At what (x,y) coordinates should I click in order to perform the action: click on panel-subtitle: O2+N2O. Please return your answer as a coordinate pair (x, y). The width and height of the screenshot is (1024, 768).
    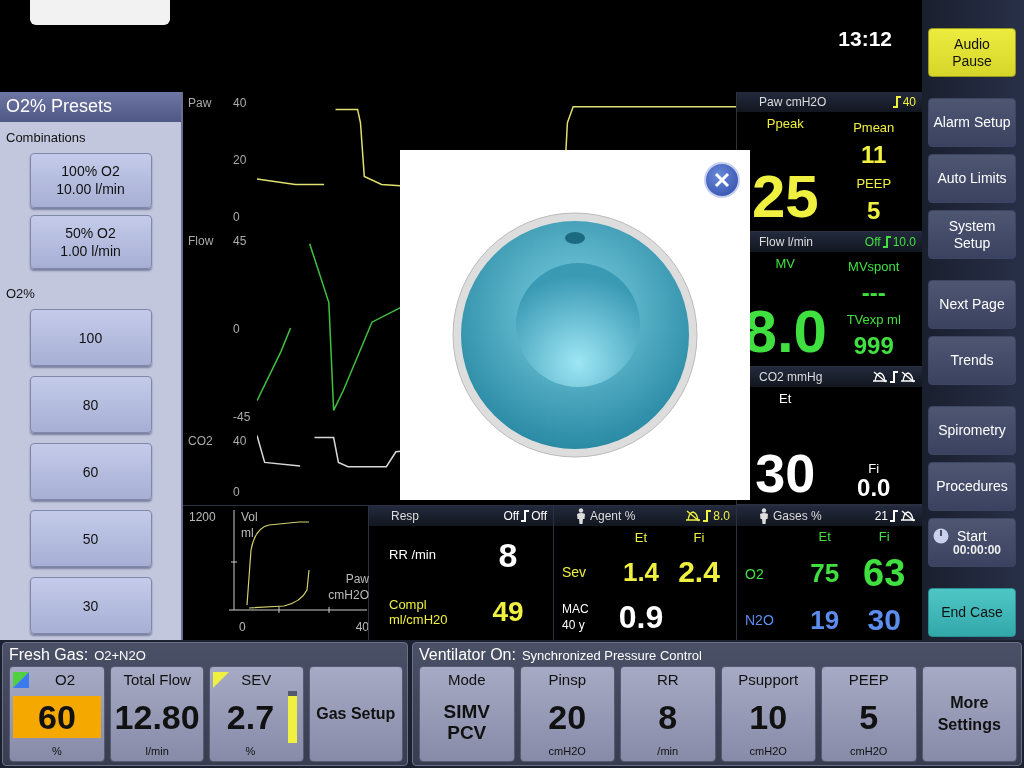
    Looking at the image, I should click on (120, 655).